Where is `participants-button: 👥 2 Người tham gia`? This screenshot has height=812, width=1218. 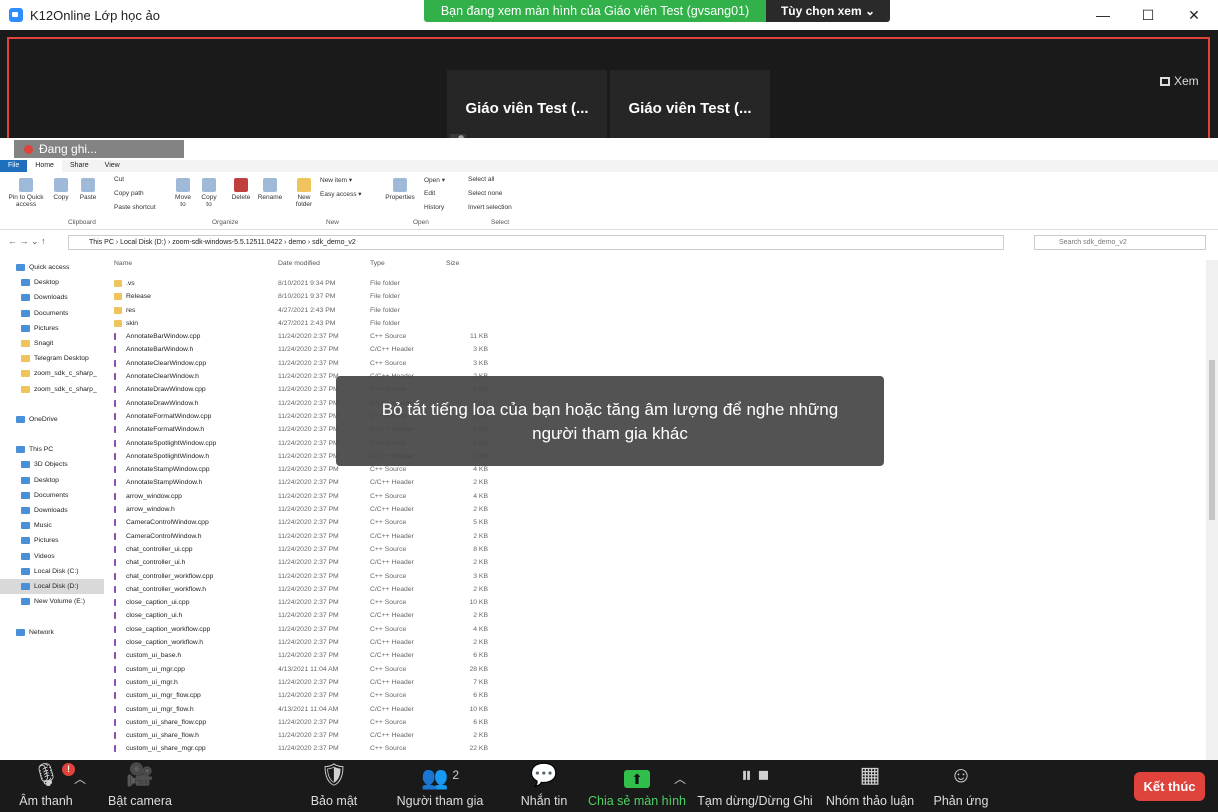 participants-button: 👥 2 Người tham gia is located at coordinates (440, 786).